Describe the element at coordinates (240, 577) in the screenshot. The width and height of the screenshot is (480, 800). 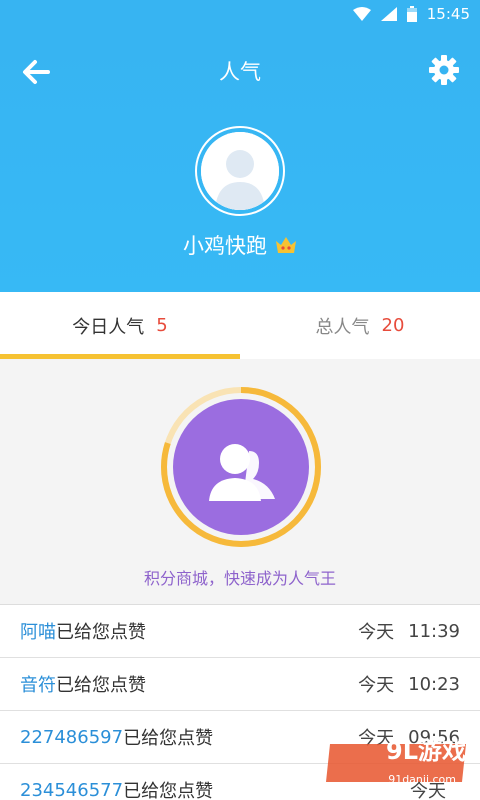
I see `promo-link: 积分商城，快速成为人气王` at that location.